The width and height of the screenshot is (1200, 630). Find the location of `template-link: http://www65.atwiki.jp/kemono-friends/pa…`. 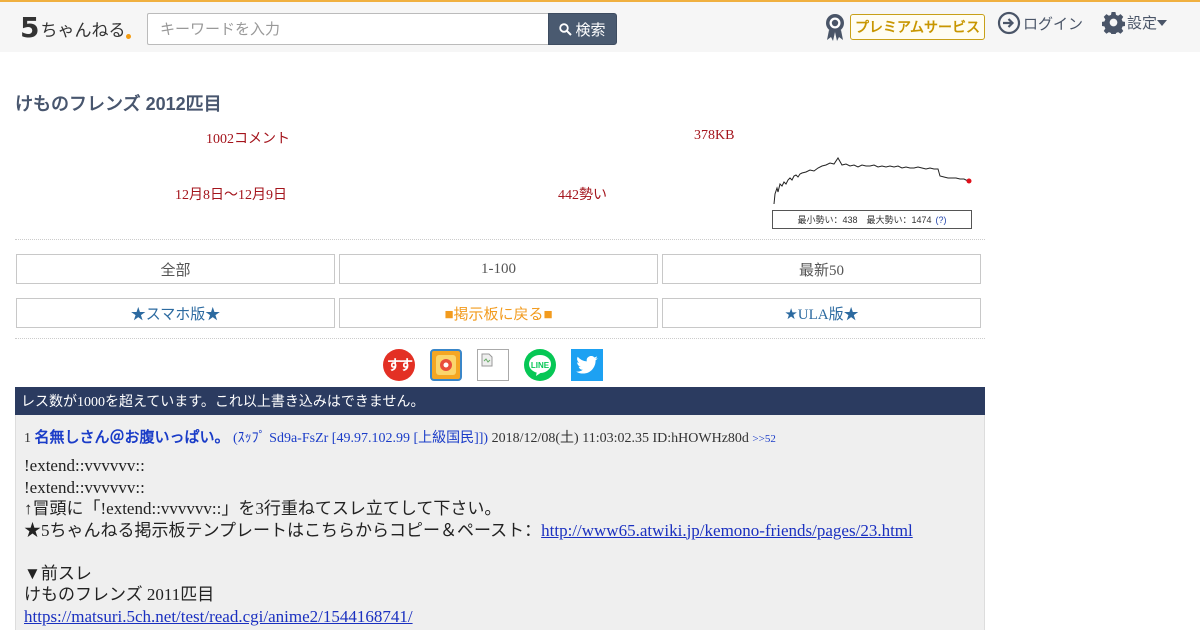

template-link: http://www65.atwiki.jp/kemono-friends/pa… is located at coordinates (727, 530).